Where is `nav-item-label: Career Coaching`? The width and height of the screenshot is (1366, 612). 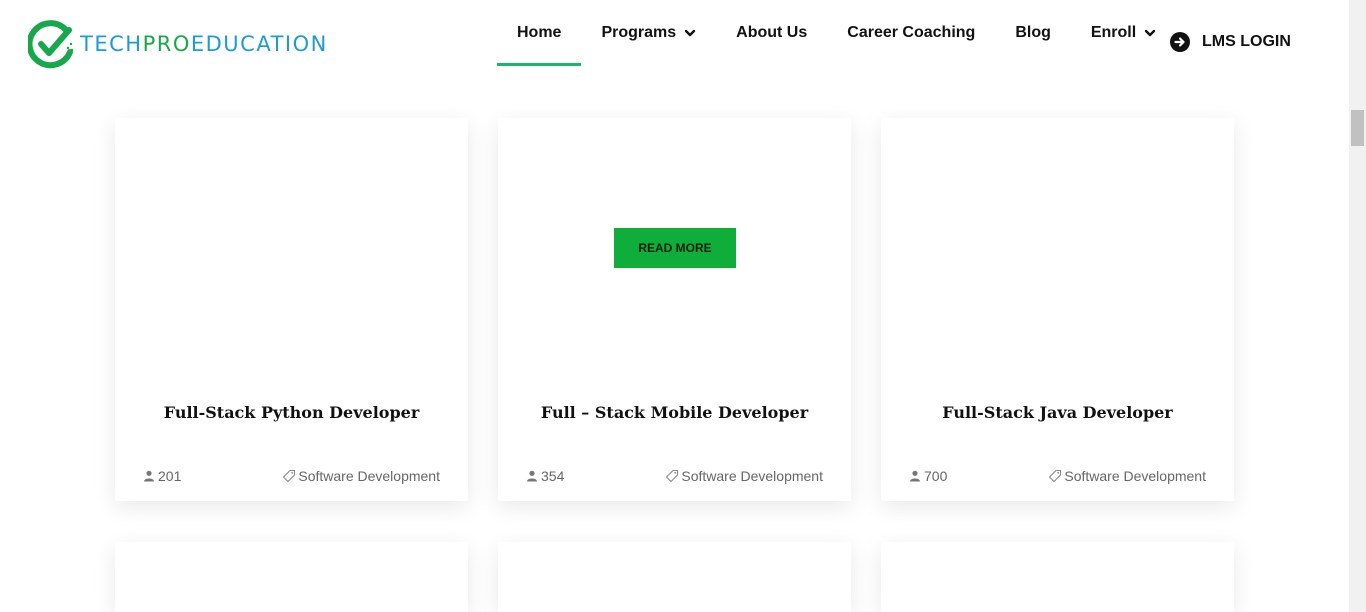
nav-item-label: Career Coaching is located at coordinates (911, 32).